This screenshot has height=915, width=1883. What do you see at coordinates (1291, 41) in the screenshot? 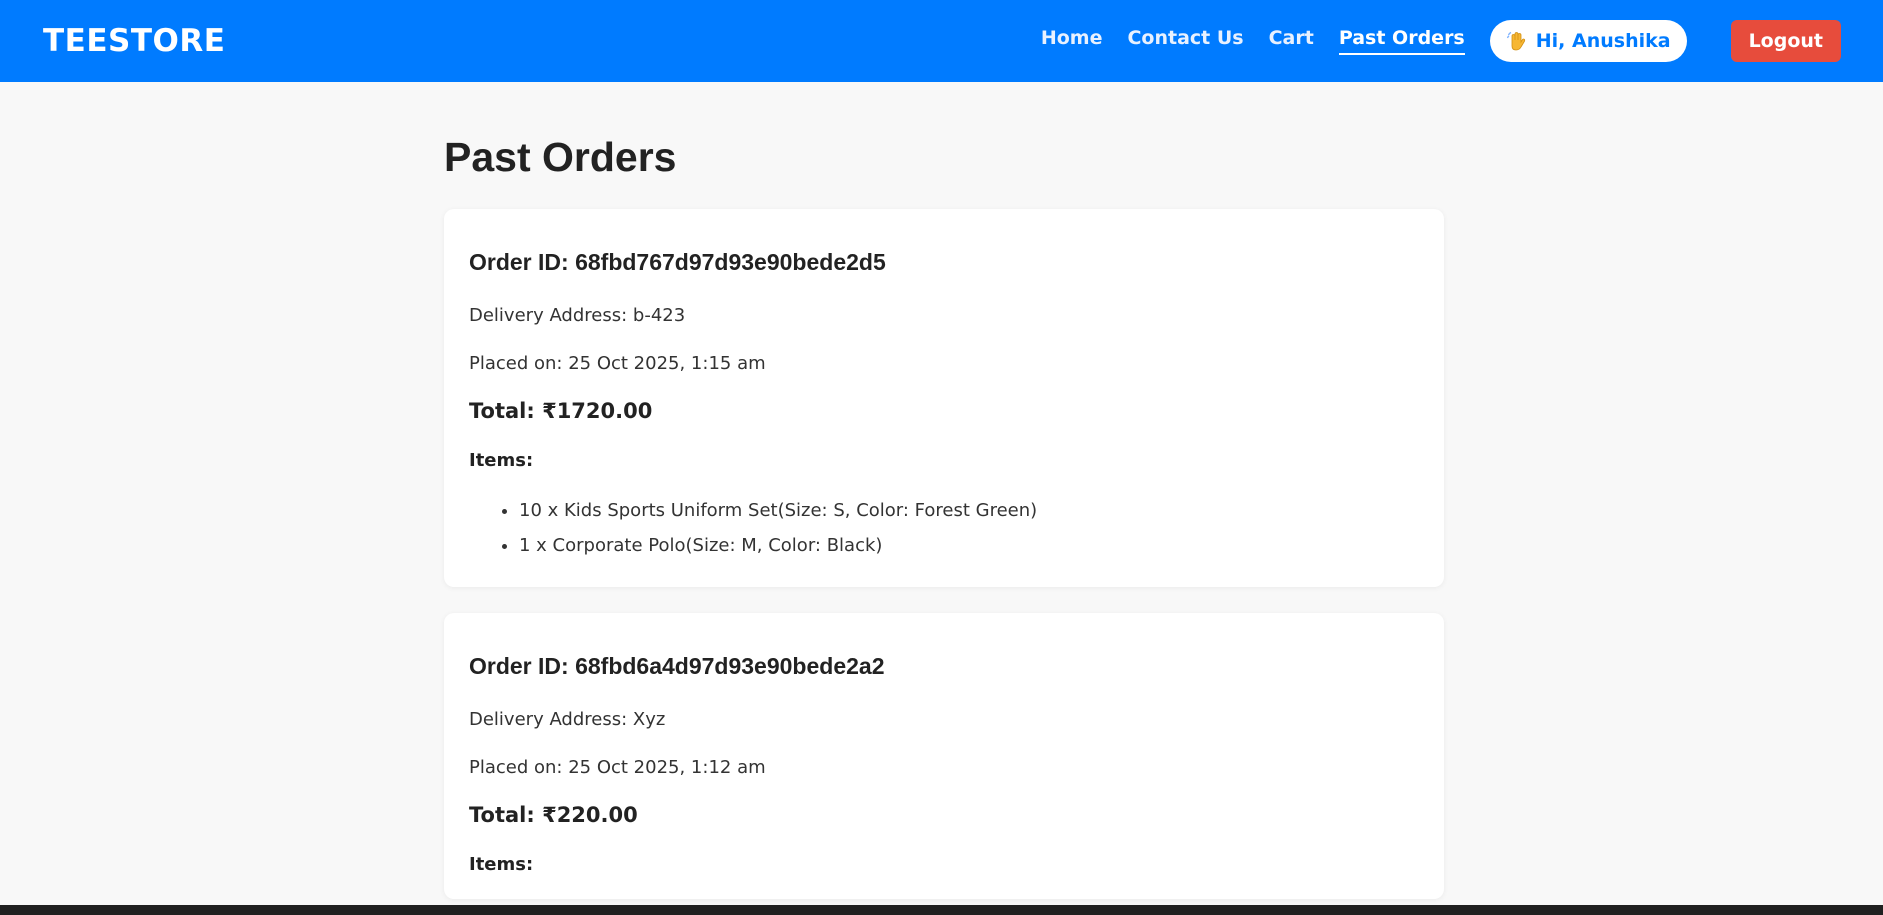
I see `nav-link-cart: Cart` at bounding box center [1291, 41].